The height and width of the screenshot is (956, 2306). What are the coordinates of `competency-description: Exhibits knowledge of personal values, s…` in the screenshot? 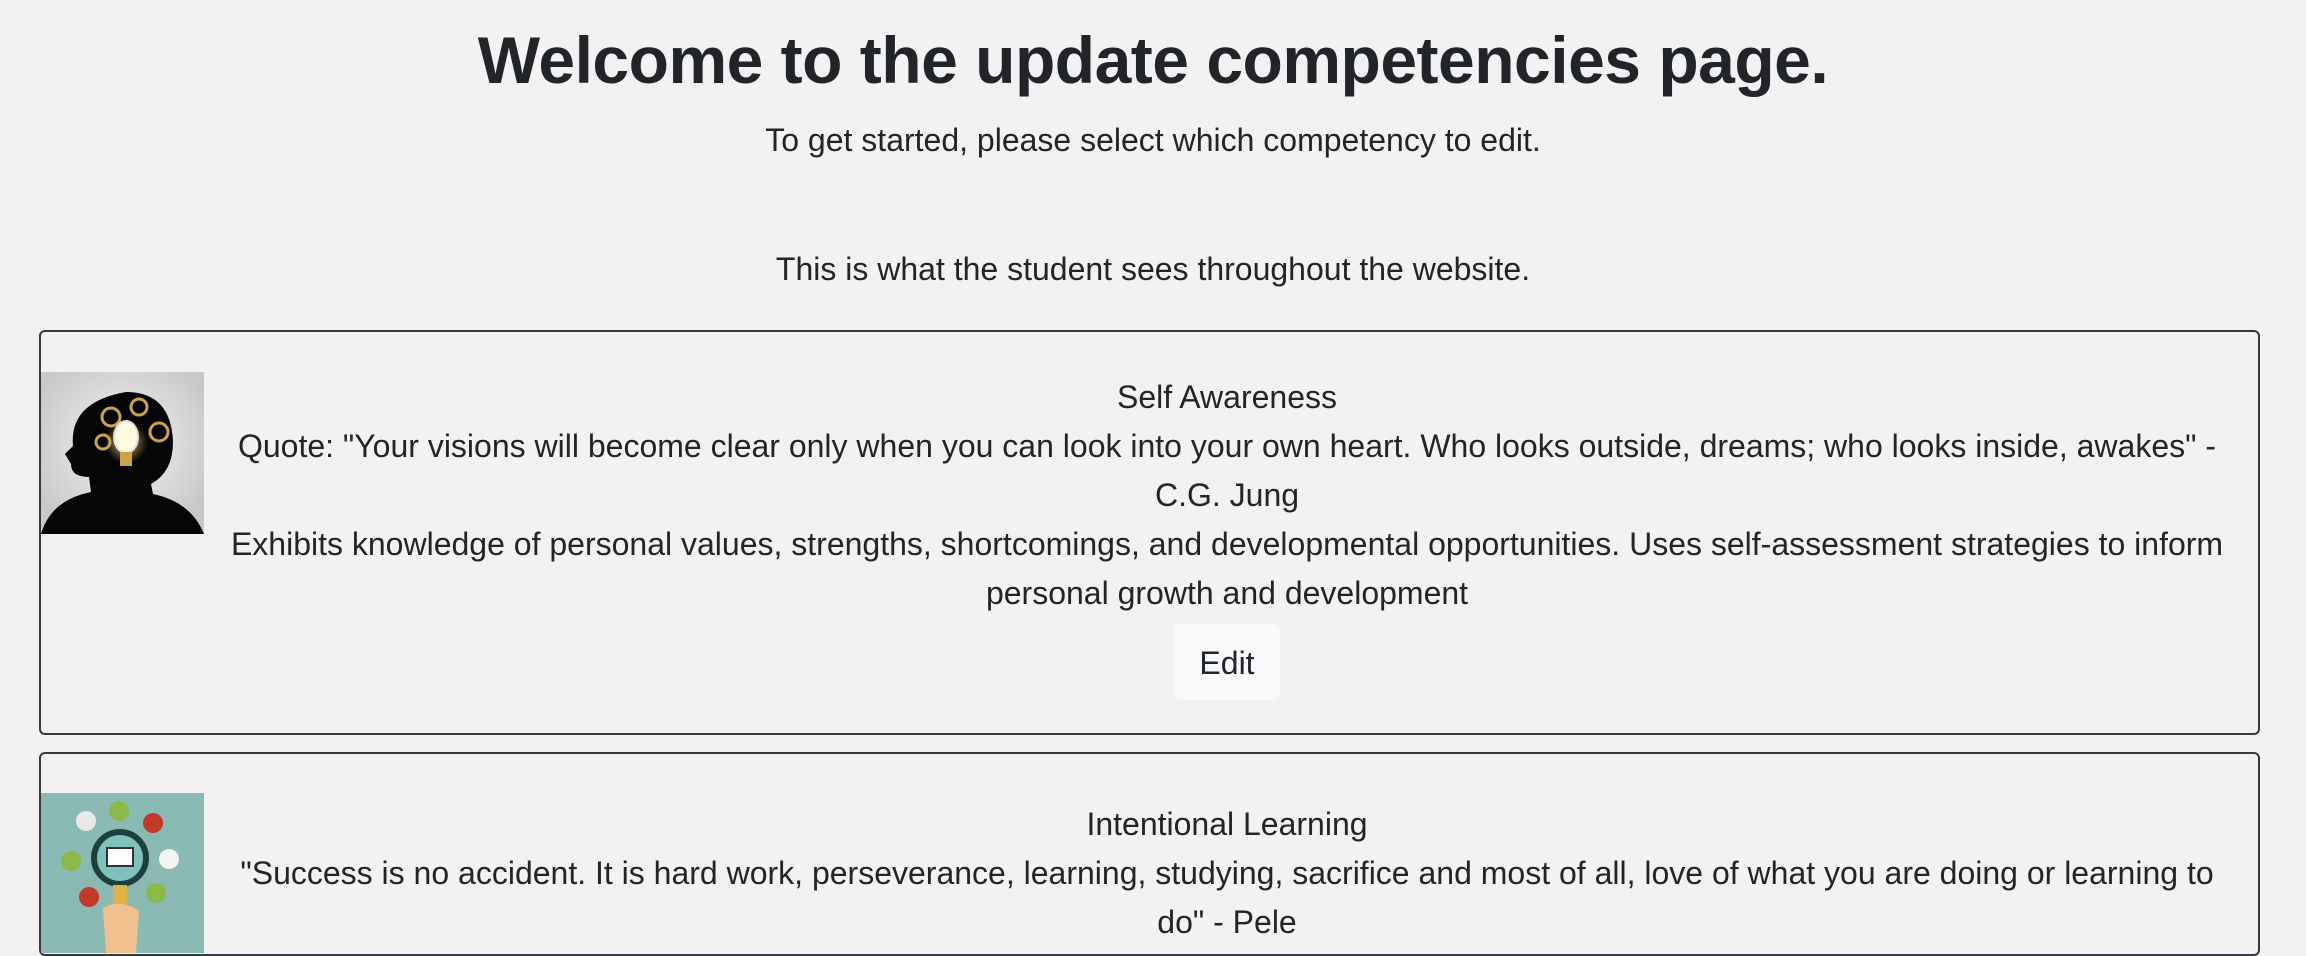 It's located at (1227, 568).